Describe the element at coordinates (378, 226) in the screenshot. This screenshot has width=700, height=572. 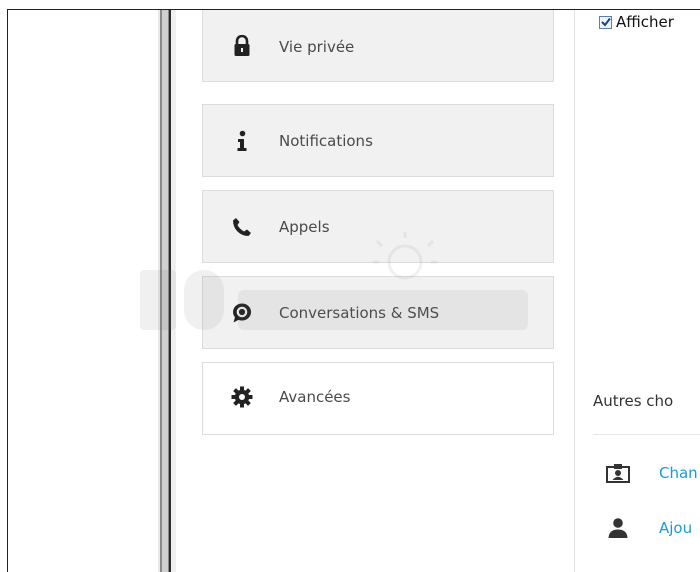
I see `nav-item-appels: Appels` at that location.